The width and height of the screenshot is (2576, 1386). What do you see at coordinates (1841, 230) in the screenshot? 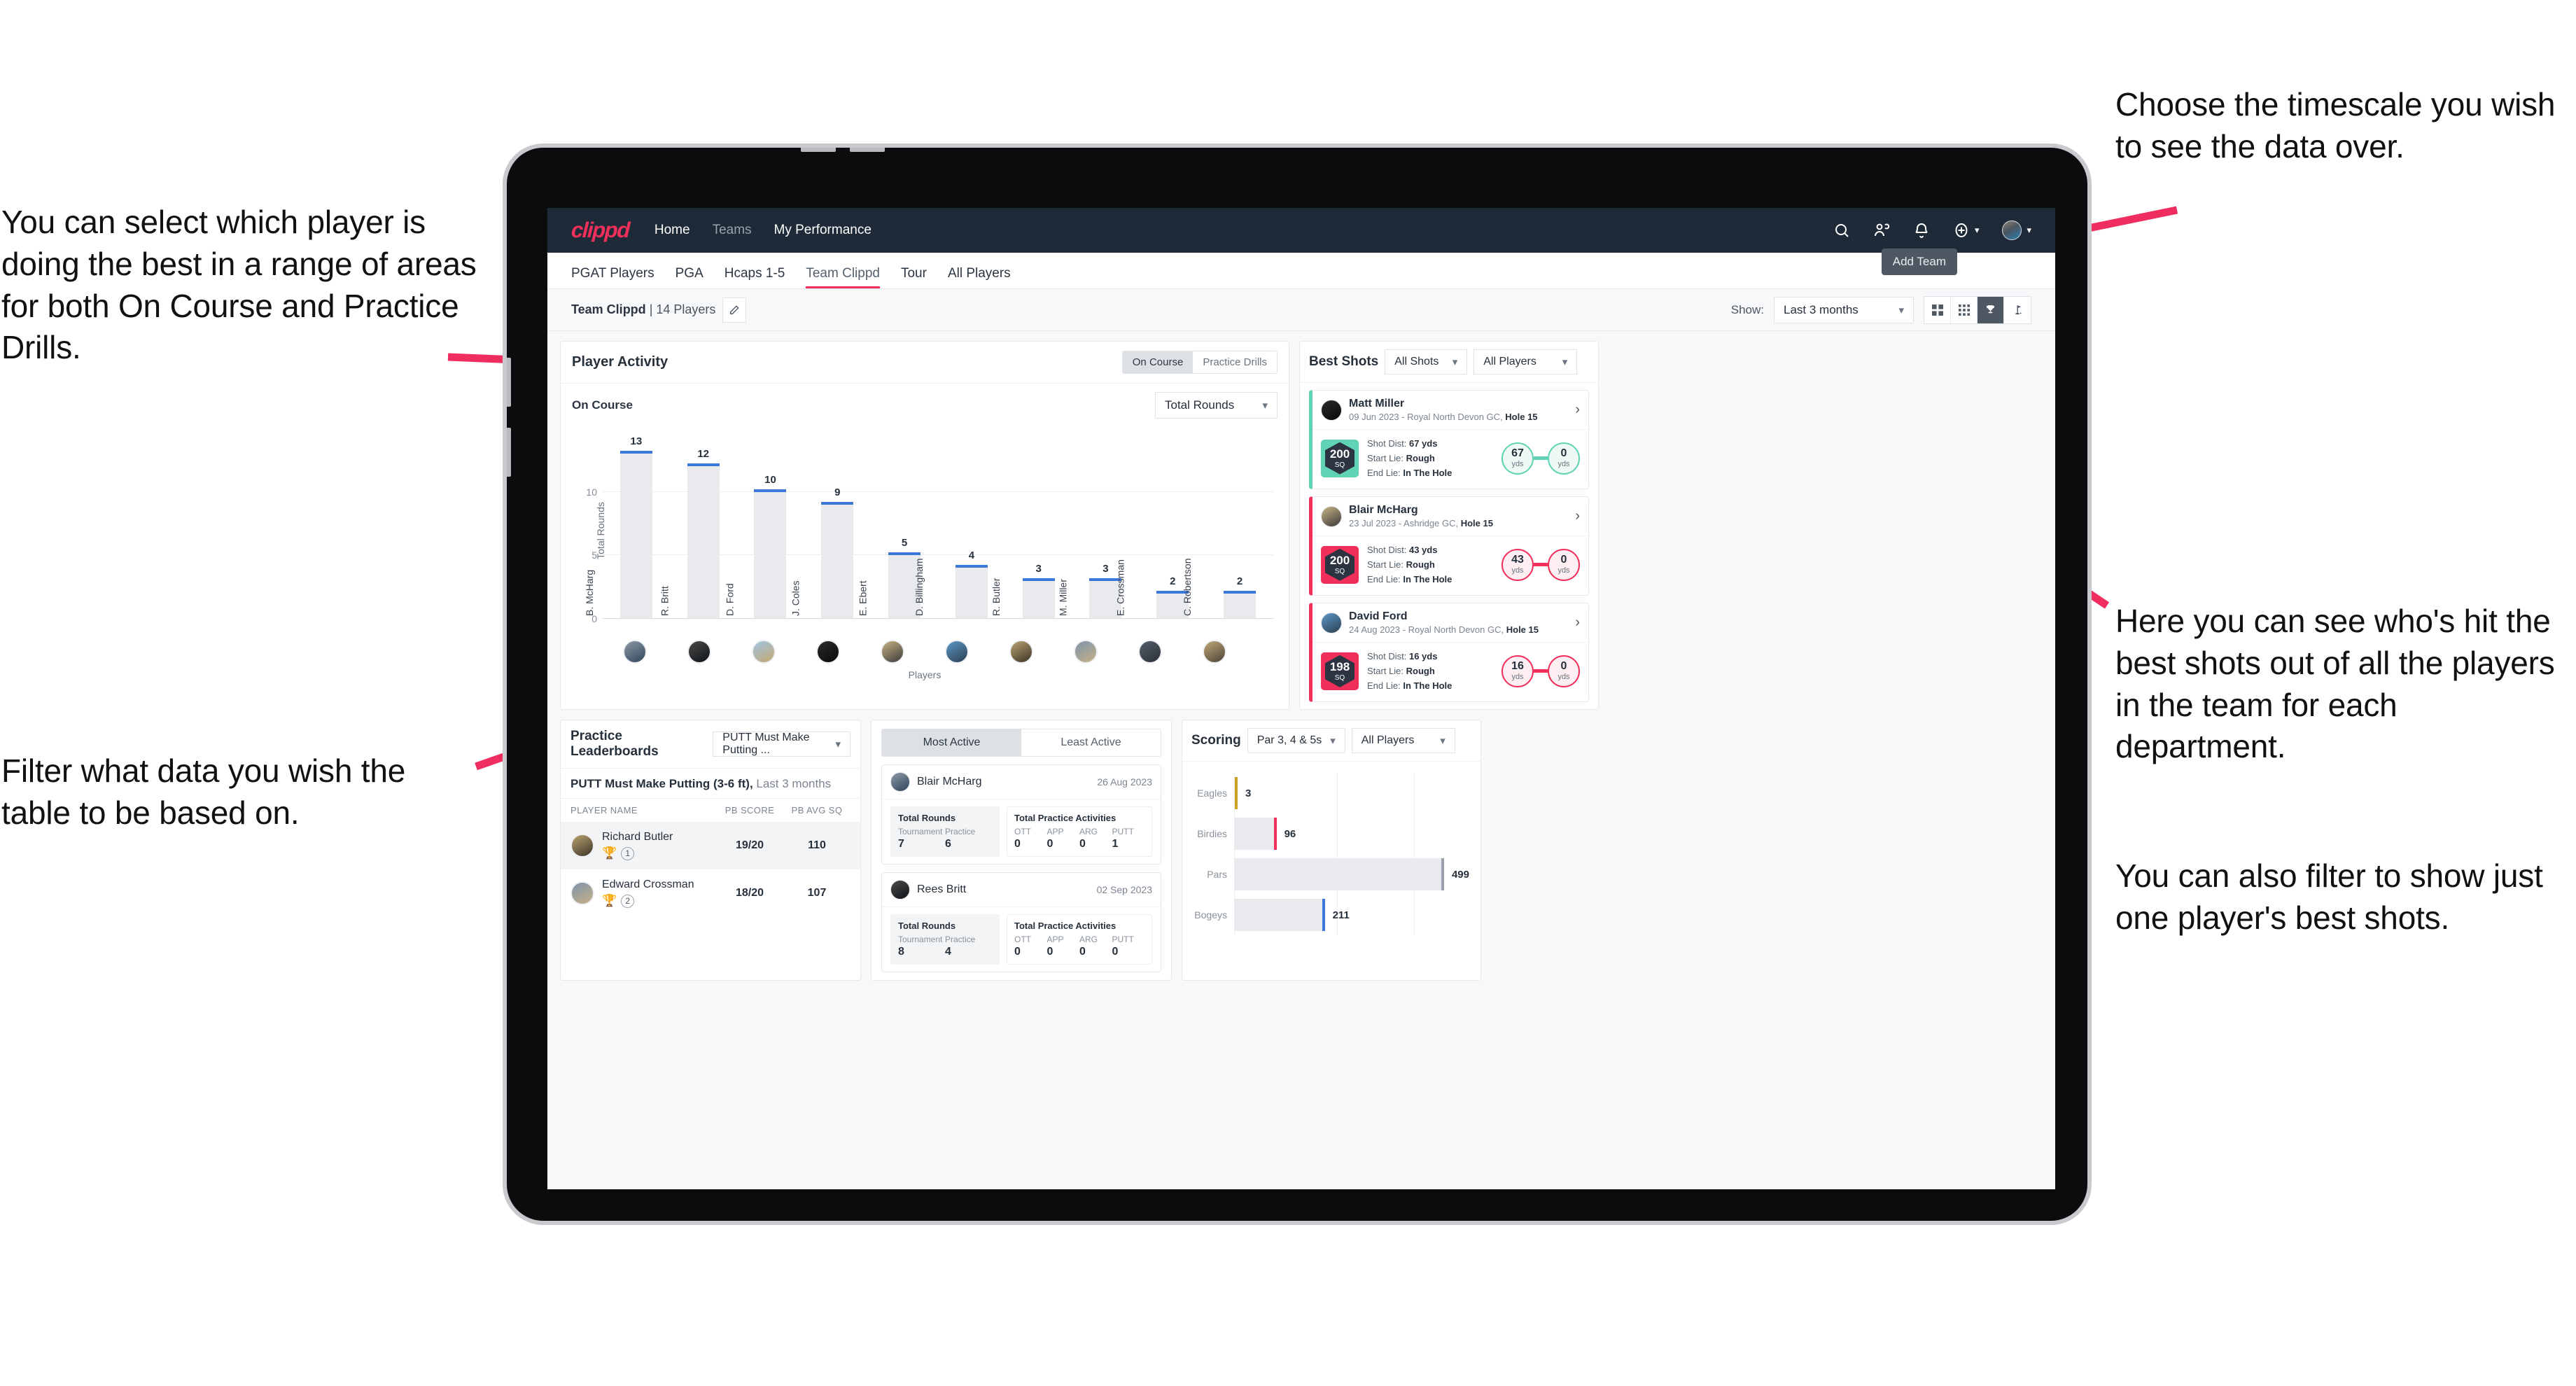
I see `search-icon` at bounding box center [1841, 230].